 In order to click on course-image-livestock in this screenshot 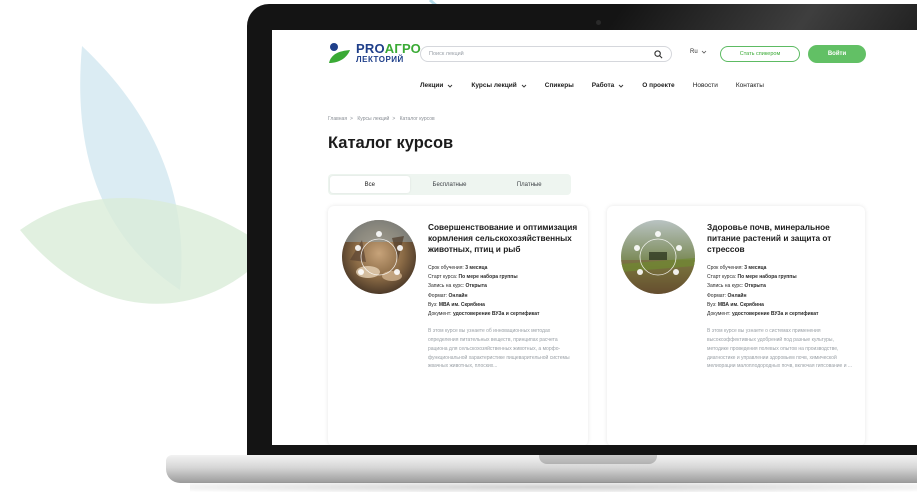, I will do `click(379, 257)`.